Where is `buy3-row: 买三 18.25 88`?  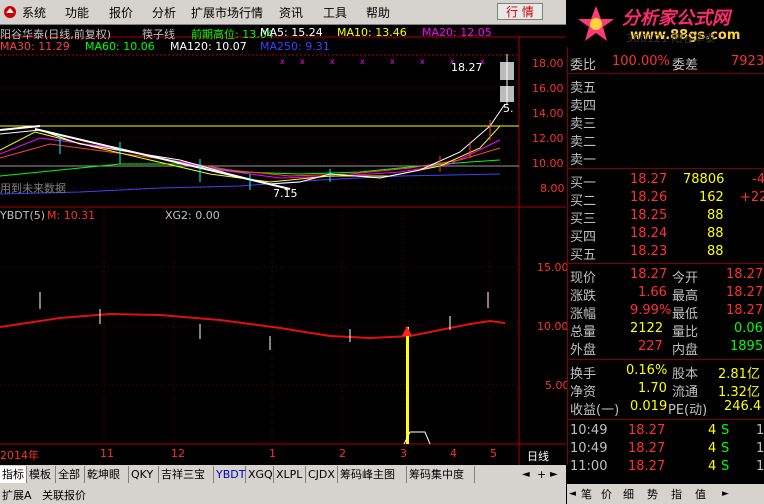 buy3-row: 买三 18.25 88 is located at coordinates (666, 217).